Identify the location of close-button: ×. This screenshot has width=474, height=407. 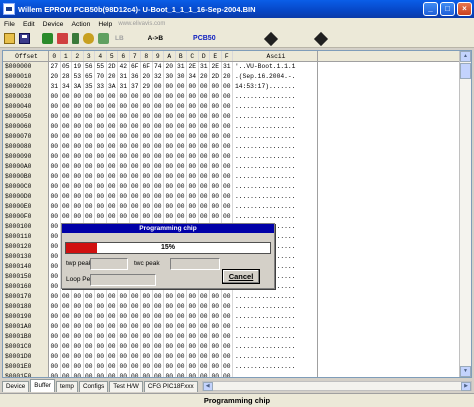
(464, 9).